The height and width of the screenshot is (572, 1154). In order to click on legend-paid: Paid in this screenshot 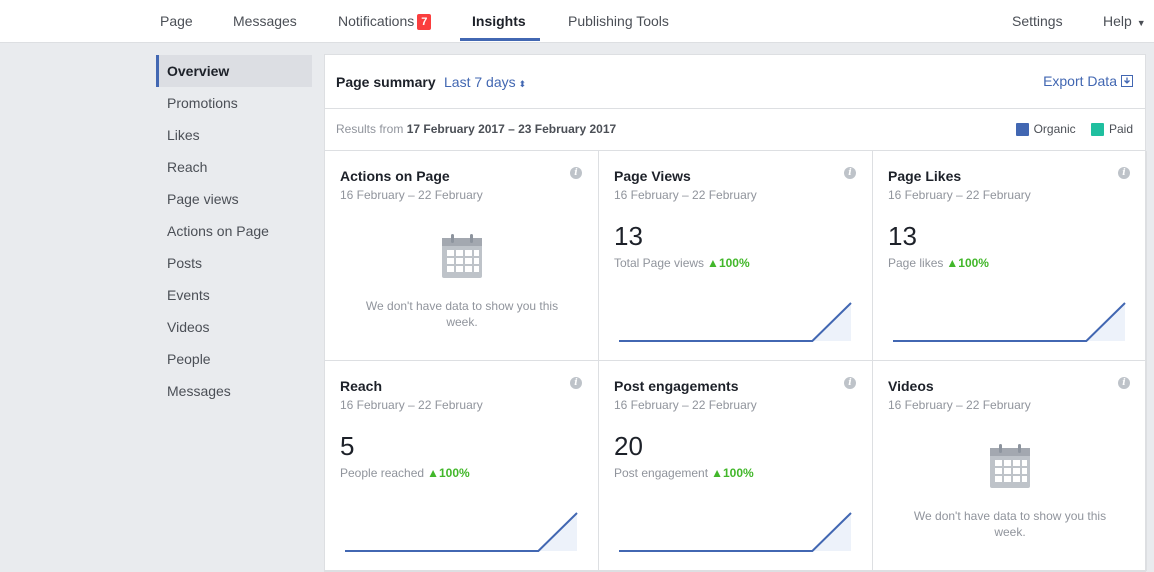, I will do `click(1111, 129)`.